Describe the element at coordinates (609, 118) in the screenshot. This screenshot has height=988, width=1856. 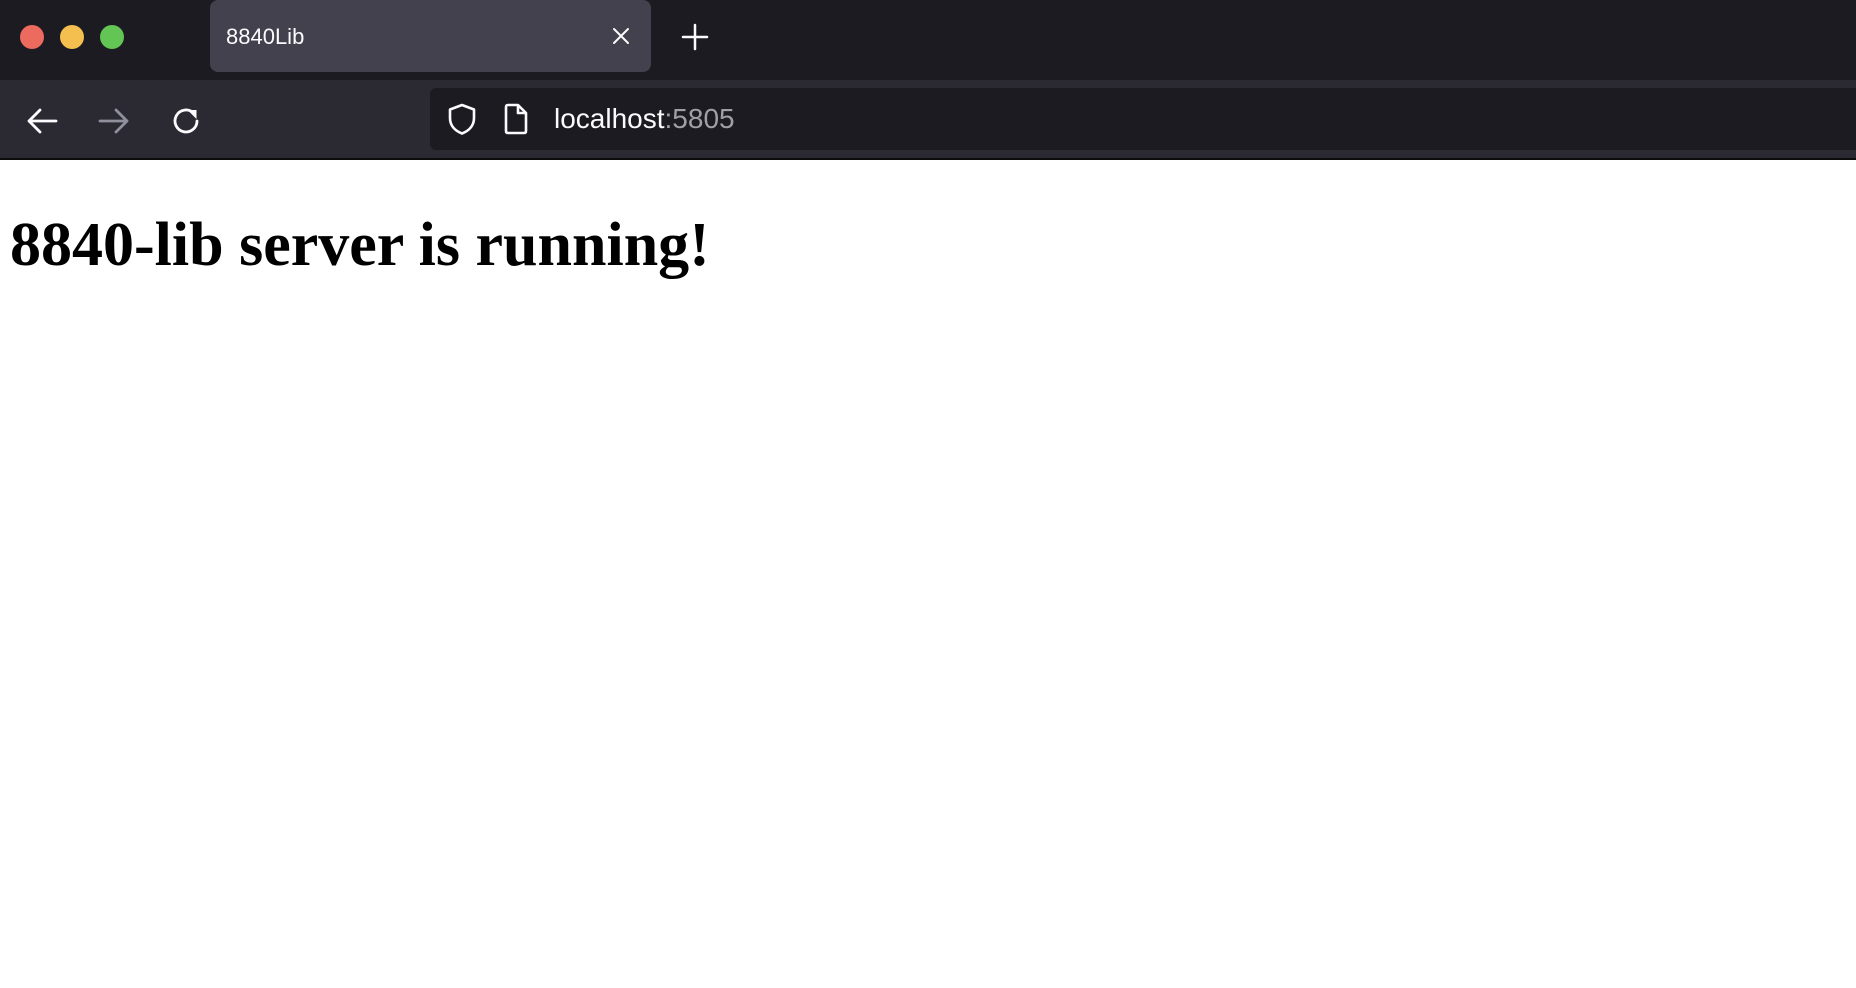
I see `url-host: localhost` at that location.